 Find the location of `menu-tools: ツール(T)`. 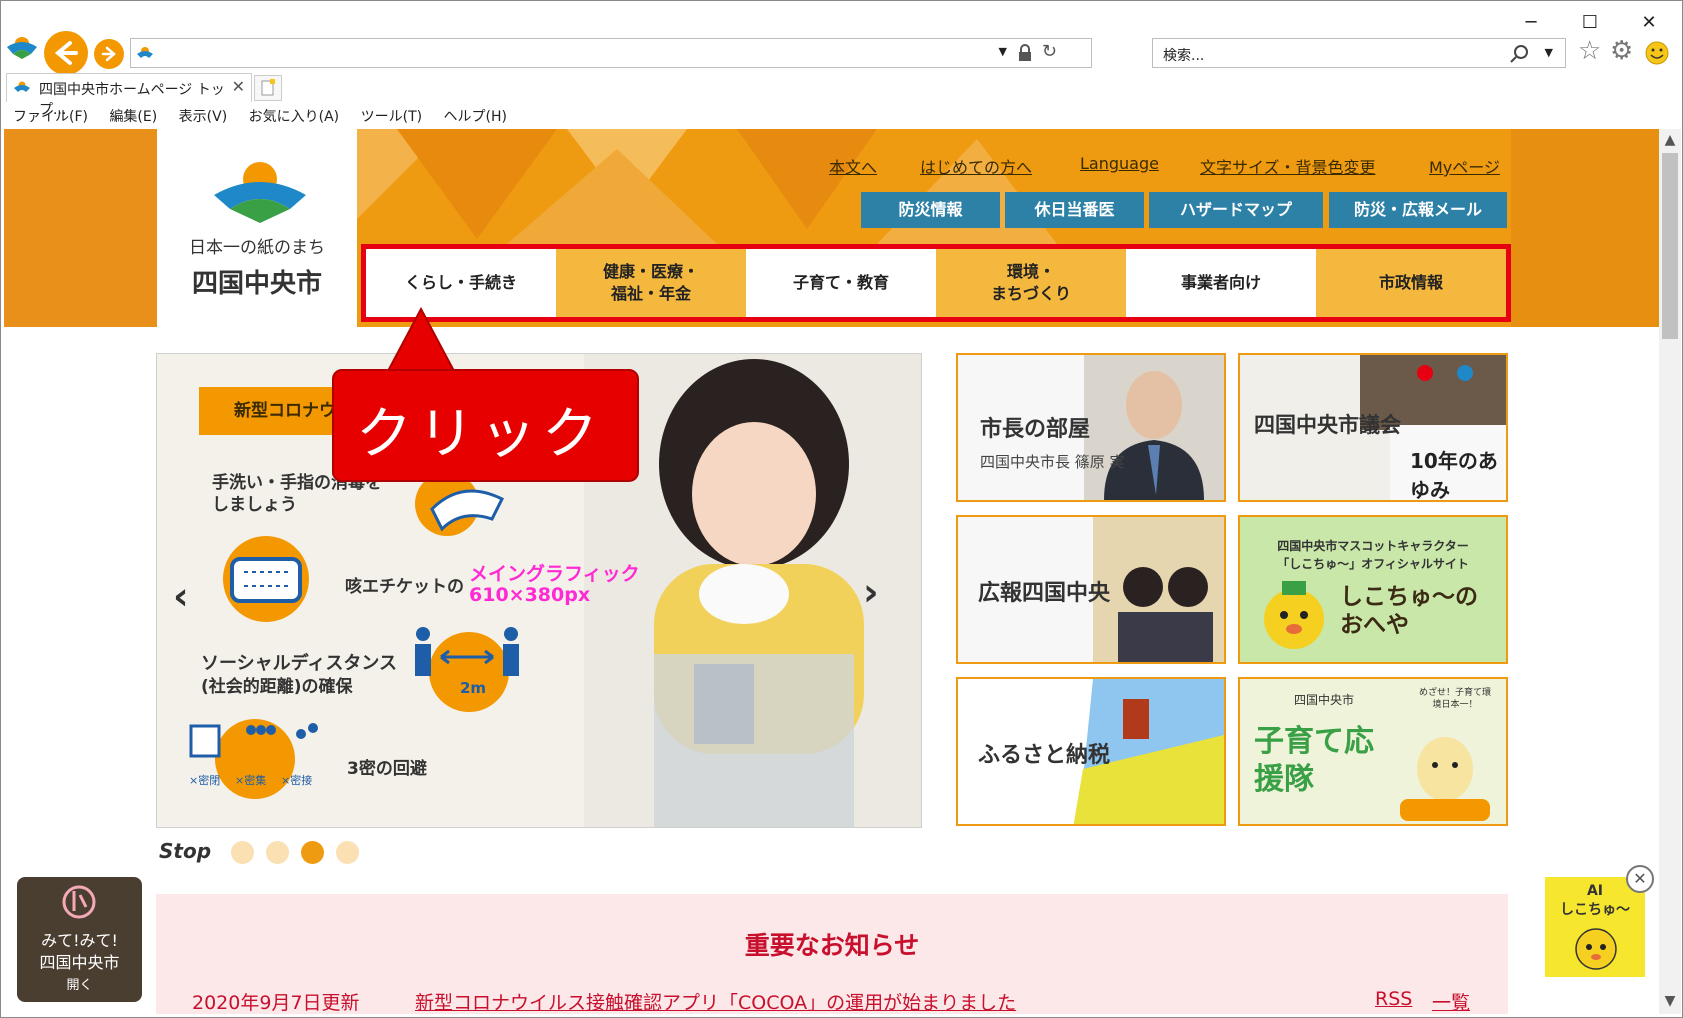

menu-tools: ツール(T) is located at coordinates (391, 116).